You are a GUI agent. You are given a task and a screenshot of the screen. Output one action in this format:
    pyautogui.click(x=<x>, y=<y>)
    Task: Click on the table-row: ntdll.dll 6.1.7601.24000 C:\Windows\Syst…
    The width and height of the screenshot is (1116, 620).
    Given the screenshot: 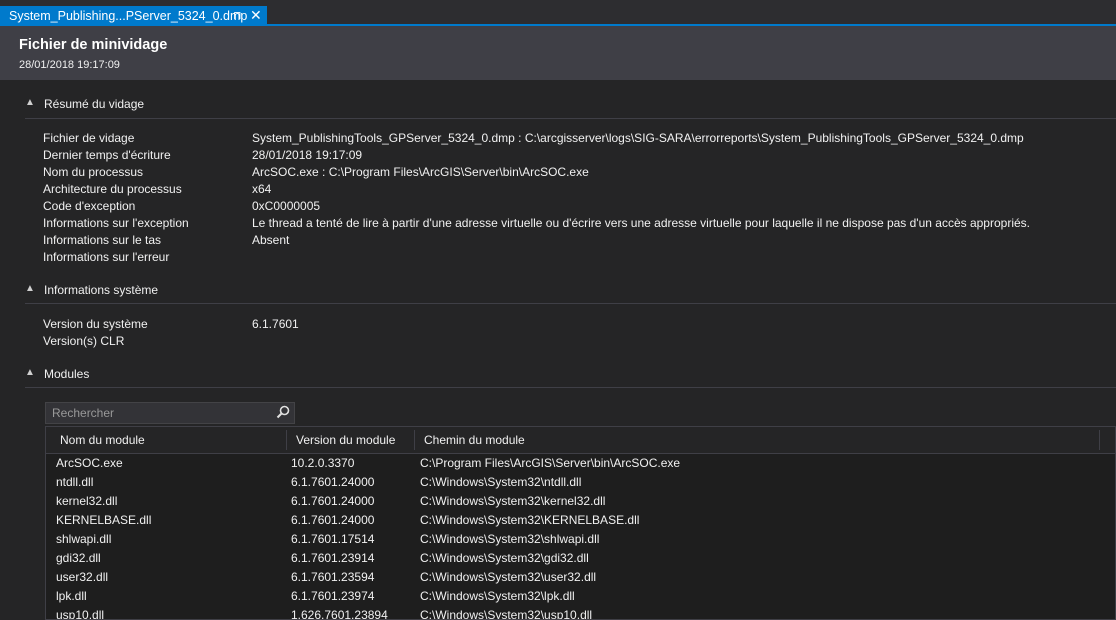 What is the action you would take?
    pyautogui.click(x=580, y=482)
    